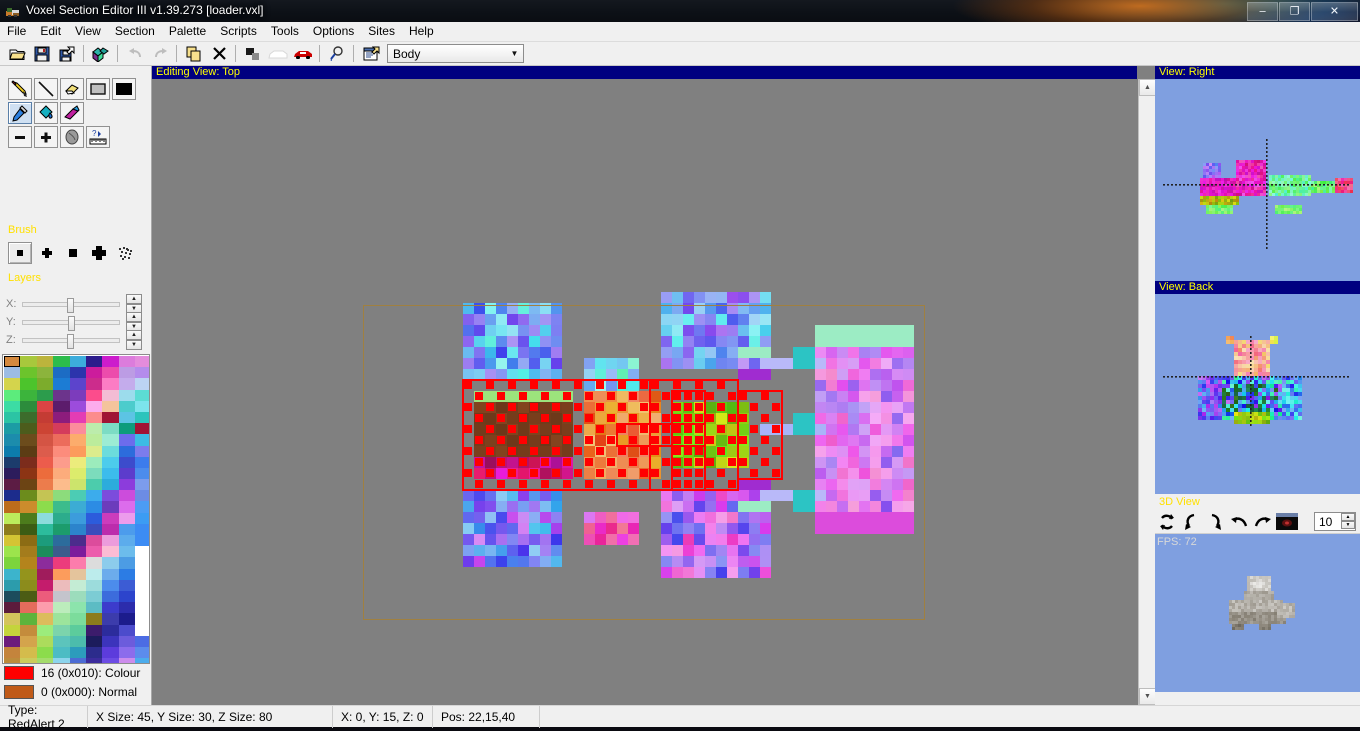  Describe the element at coordinates (134, 304) in the screenshot. I see `layer-x-spinner: ▲ ▼` at that location.